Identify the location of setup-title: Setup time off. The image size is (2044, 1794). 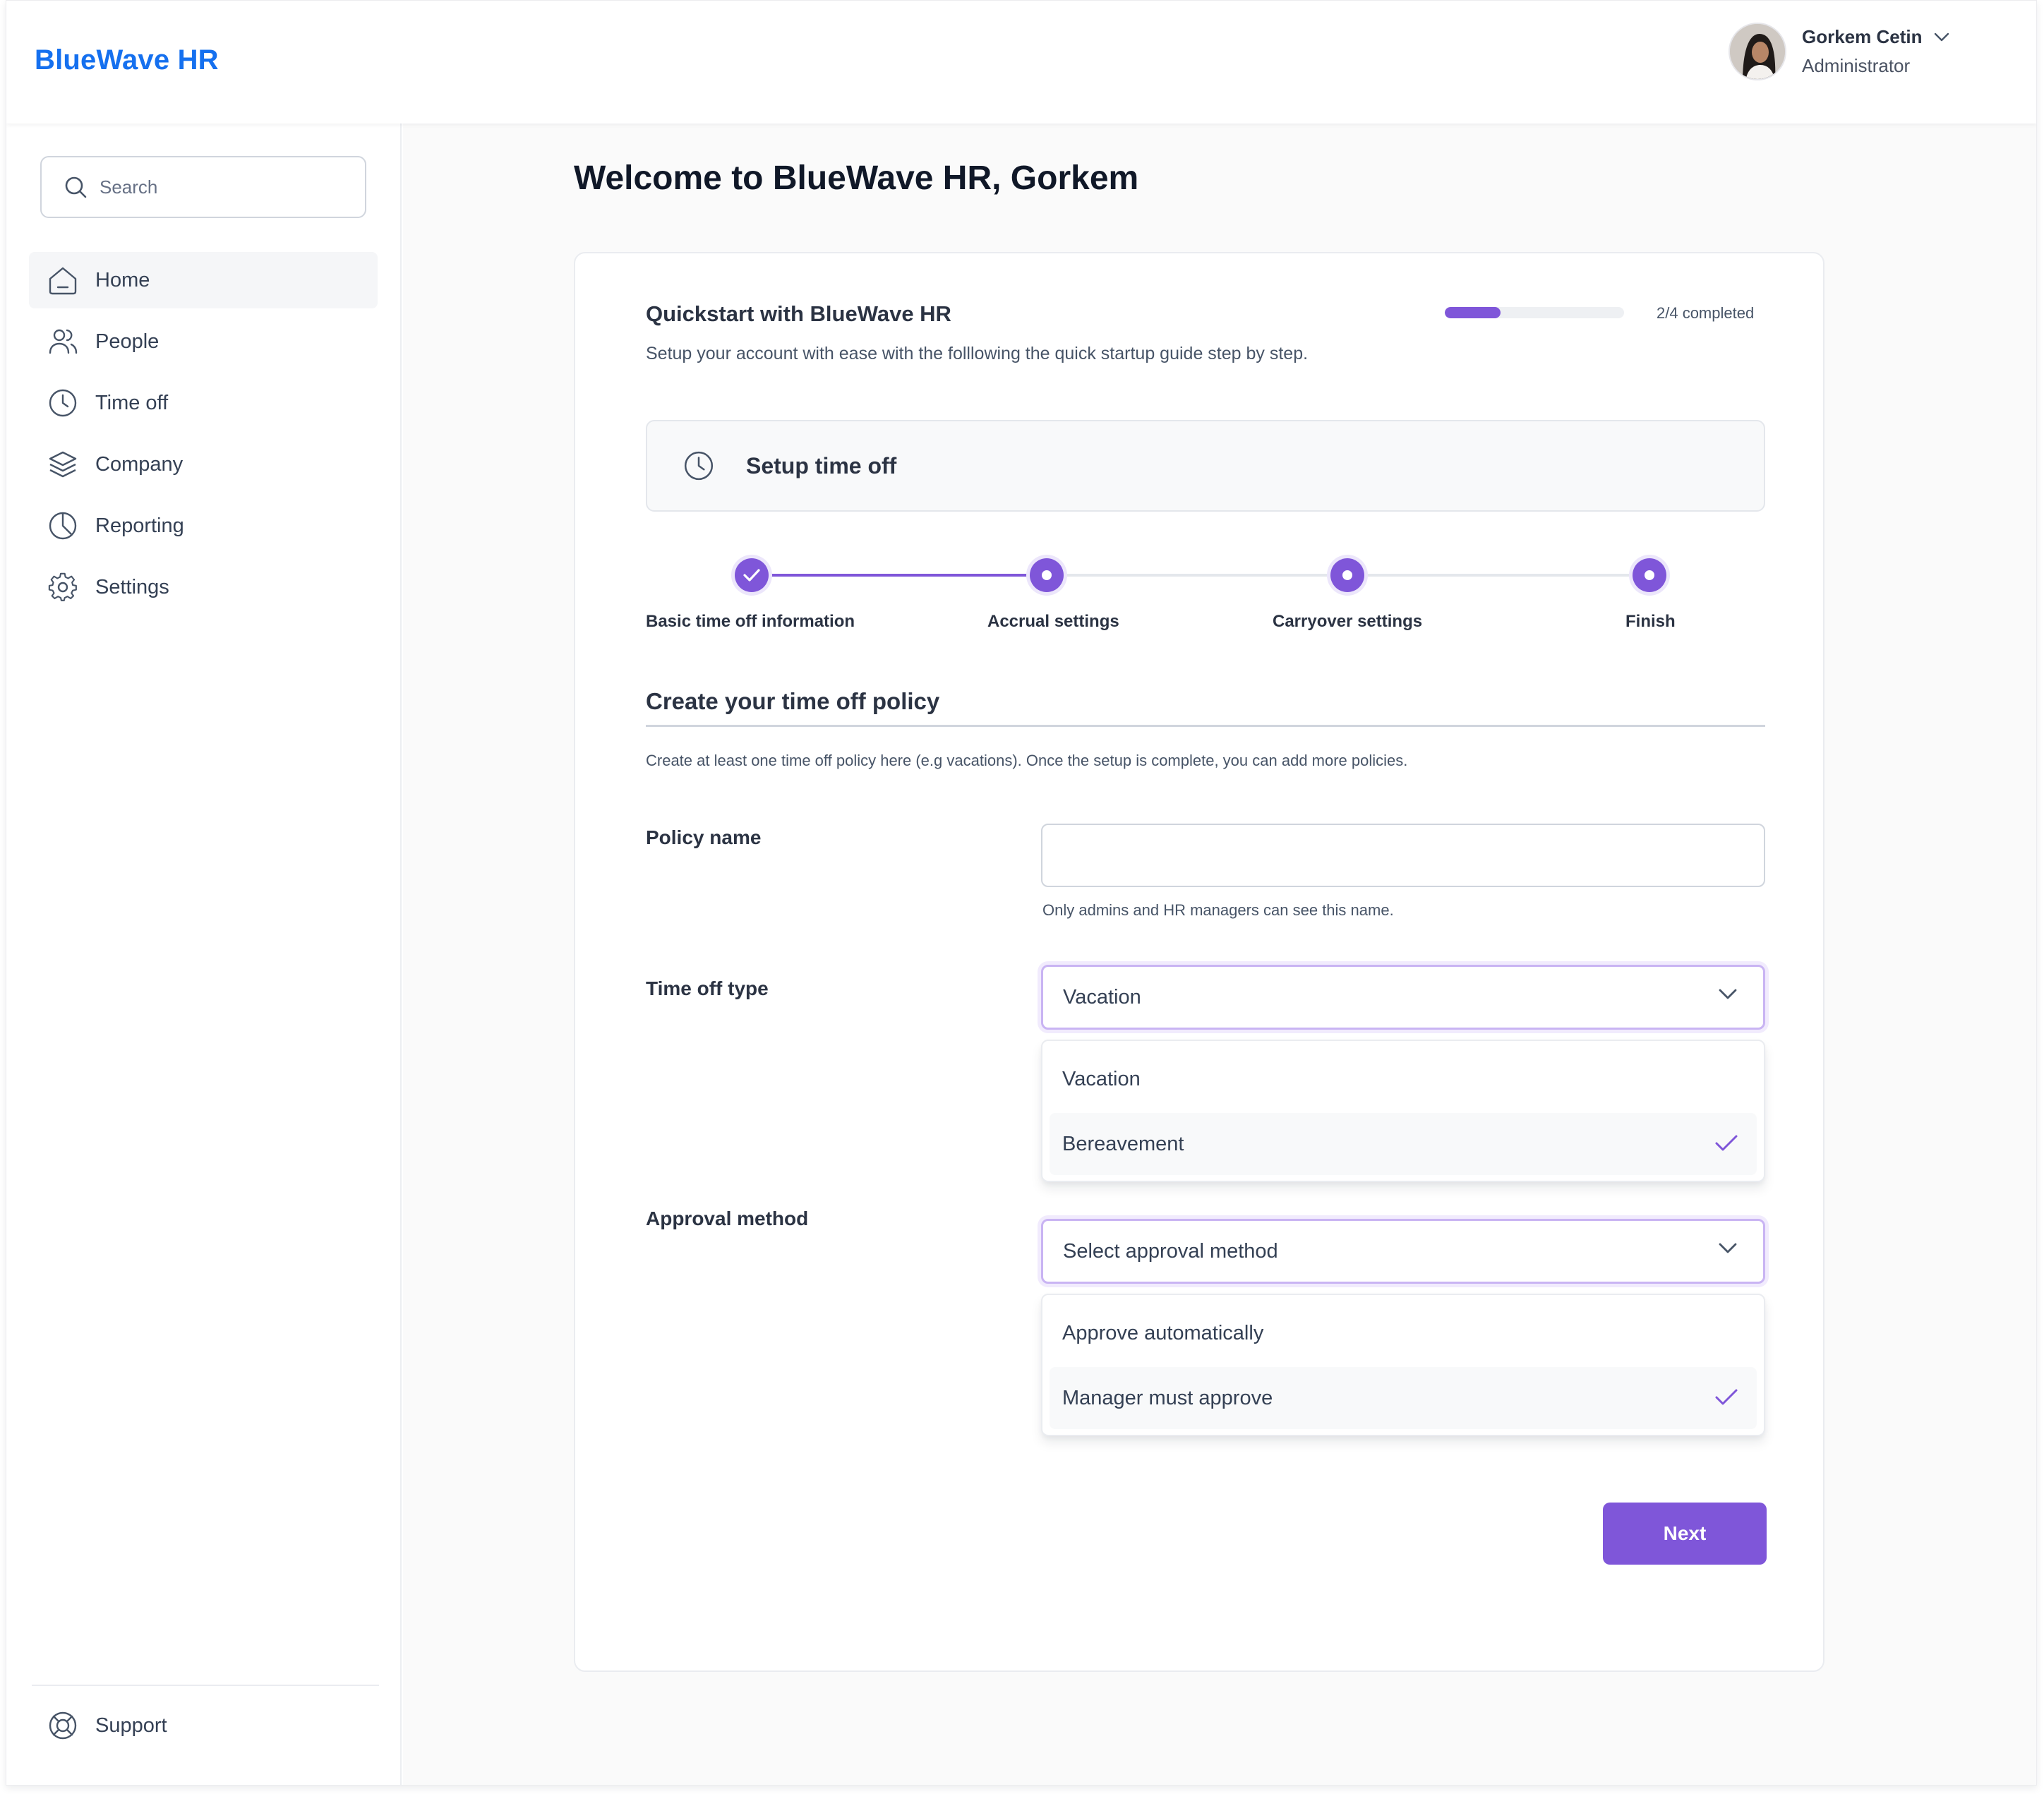
(821, 465).